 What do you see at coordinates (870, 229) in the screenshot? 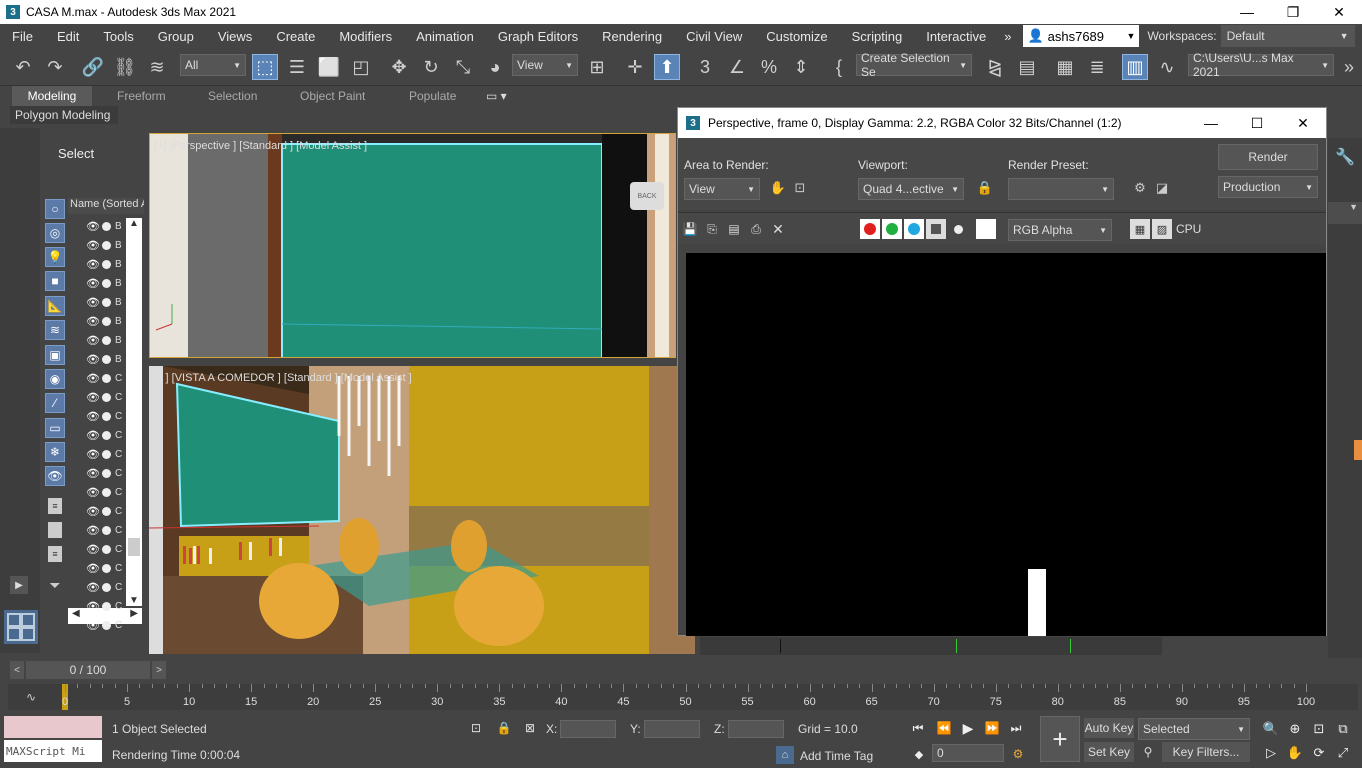
I see `red-channel-button` at bounding box center [870, 229].